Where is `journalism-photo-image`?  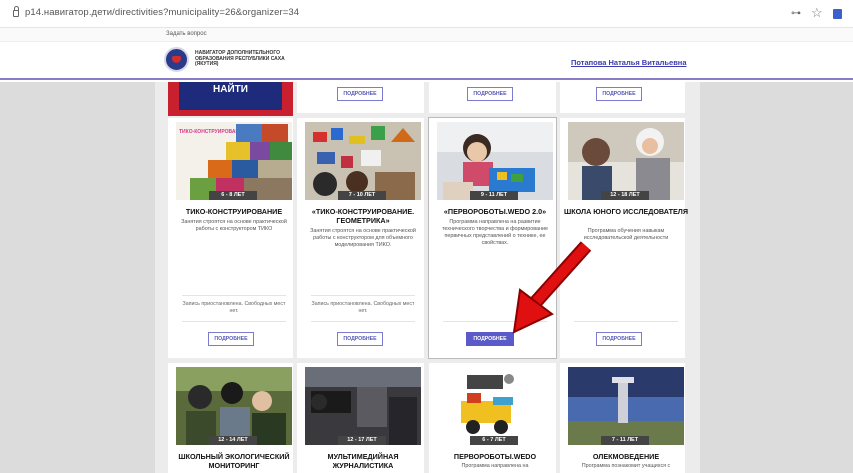 journalism-photo-image is located at coordinates (363, 406).